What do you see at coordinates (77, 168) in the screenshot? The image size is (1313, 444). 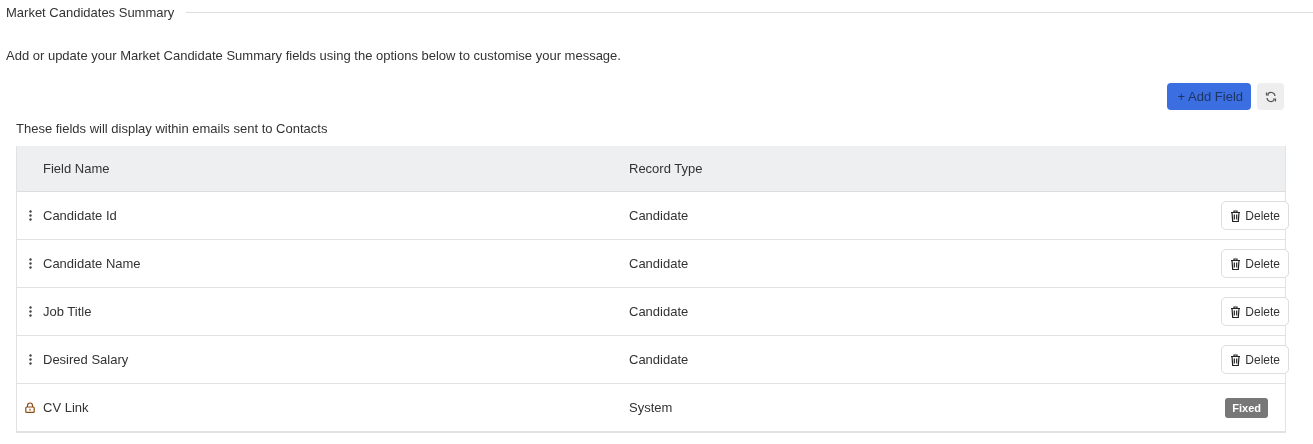 I see `column-header: Field Name` at bounding box center [77, 168].